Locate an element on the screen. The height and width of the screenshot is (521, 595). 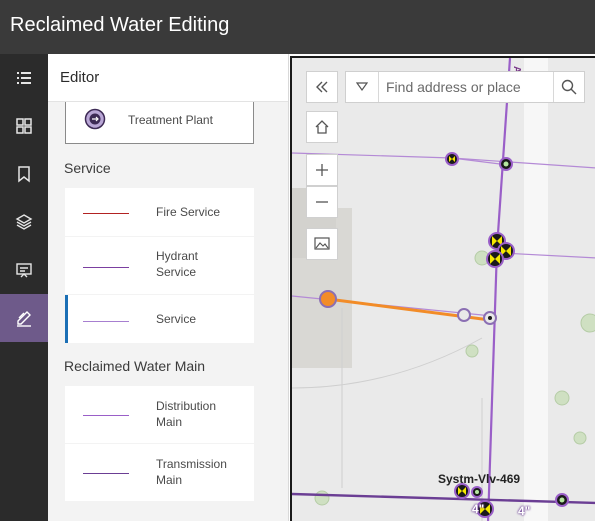
template-item-treatment-plant: Treatment Plant is located at coordinates (159, 123).